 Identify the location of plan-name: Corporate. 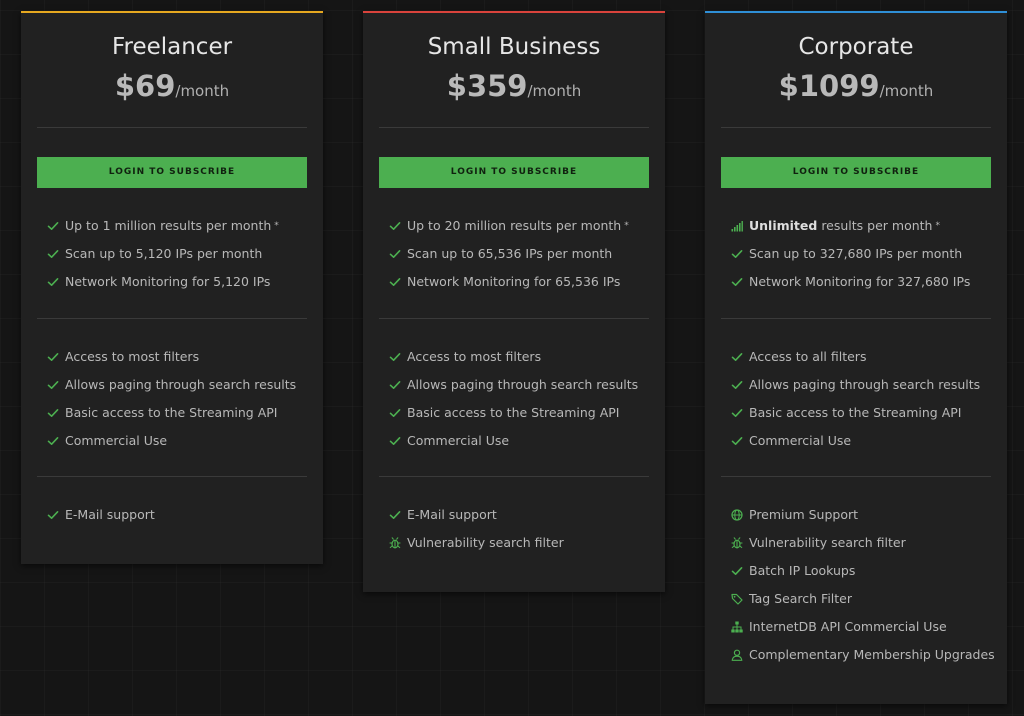
(856, 47).